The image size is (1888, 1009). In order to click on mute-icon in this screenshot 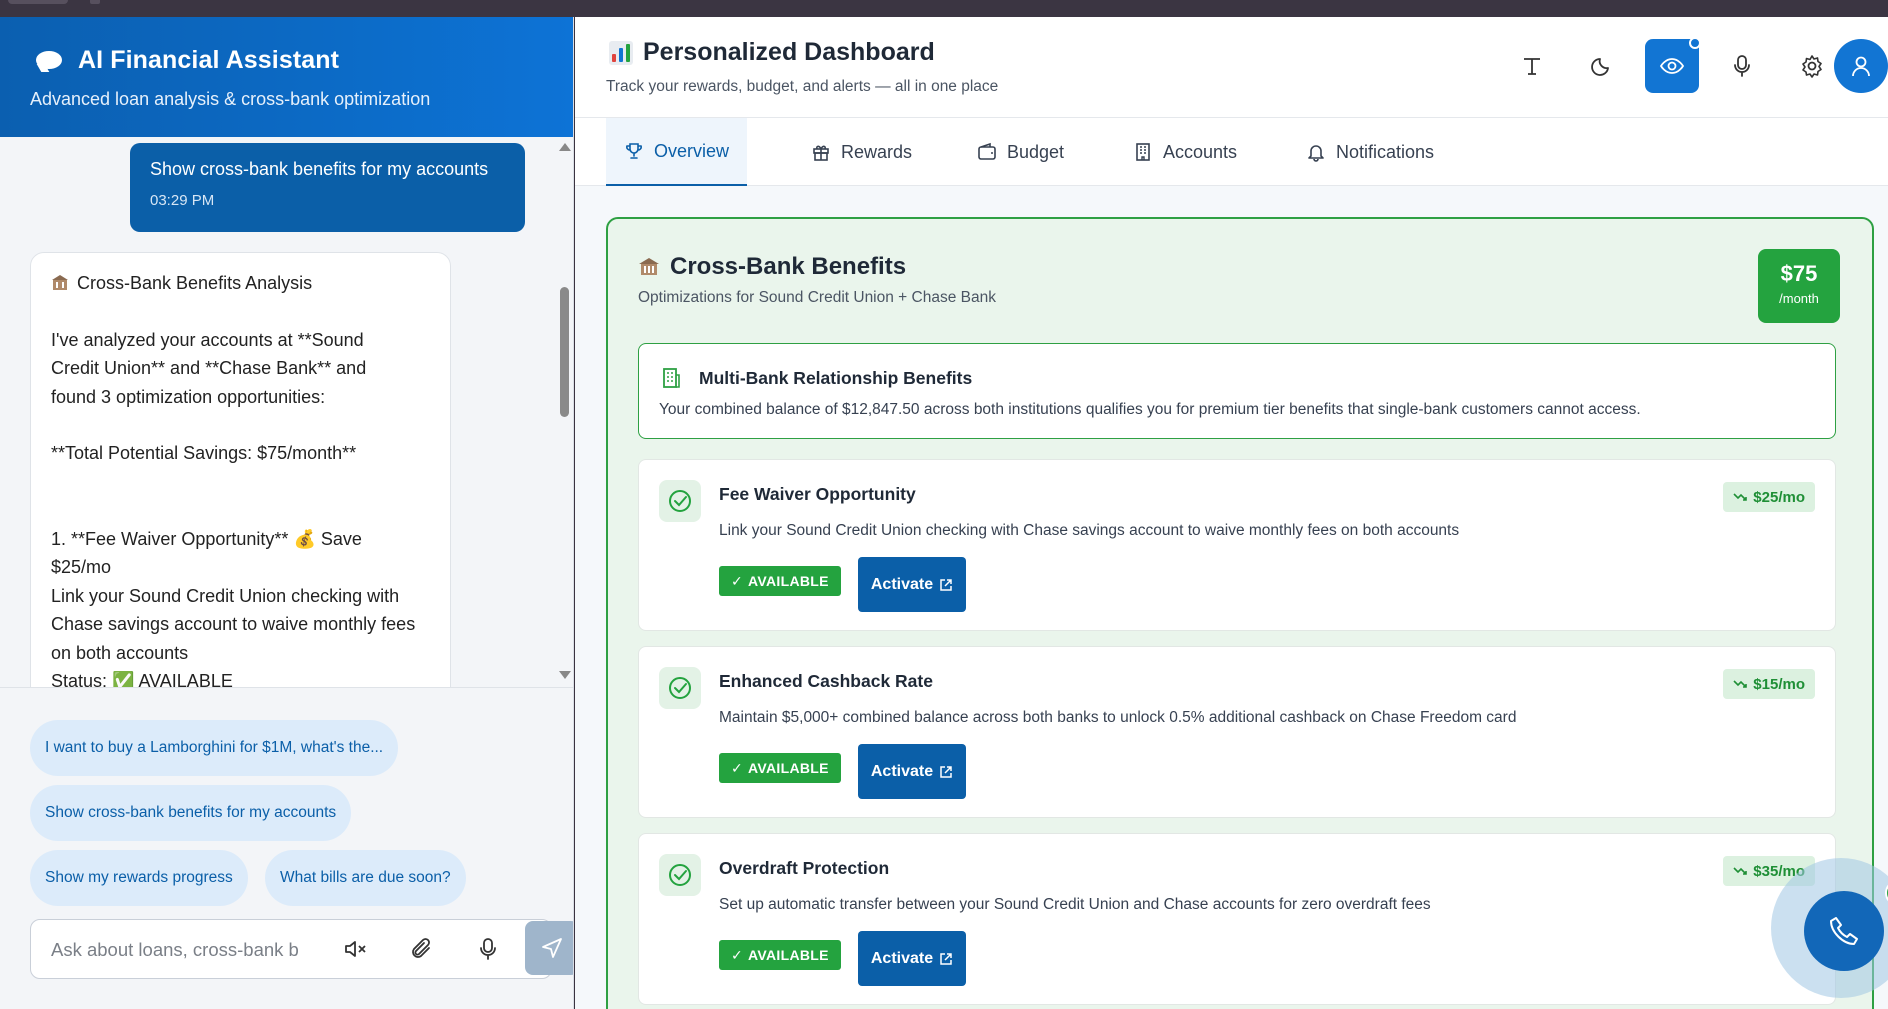, I will do `click(356, 949)`.